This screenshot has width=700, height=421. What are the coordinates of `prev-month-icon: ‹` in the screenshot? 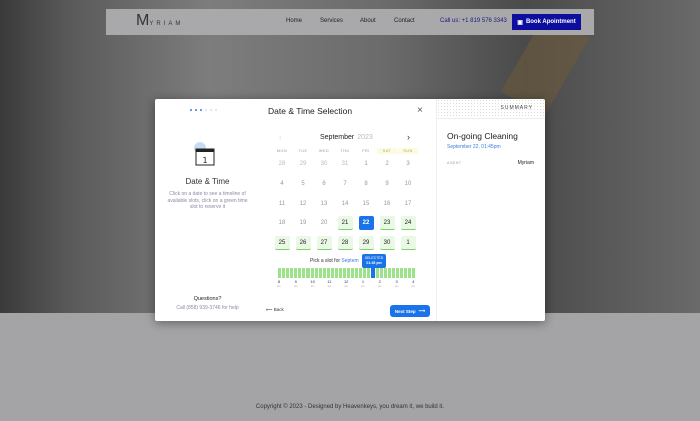 It's located at (280, 137).